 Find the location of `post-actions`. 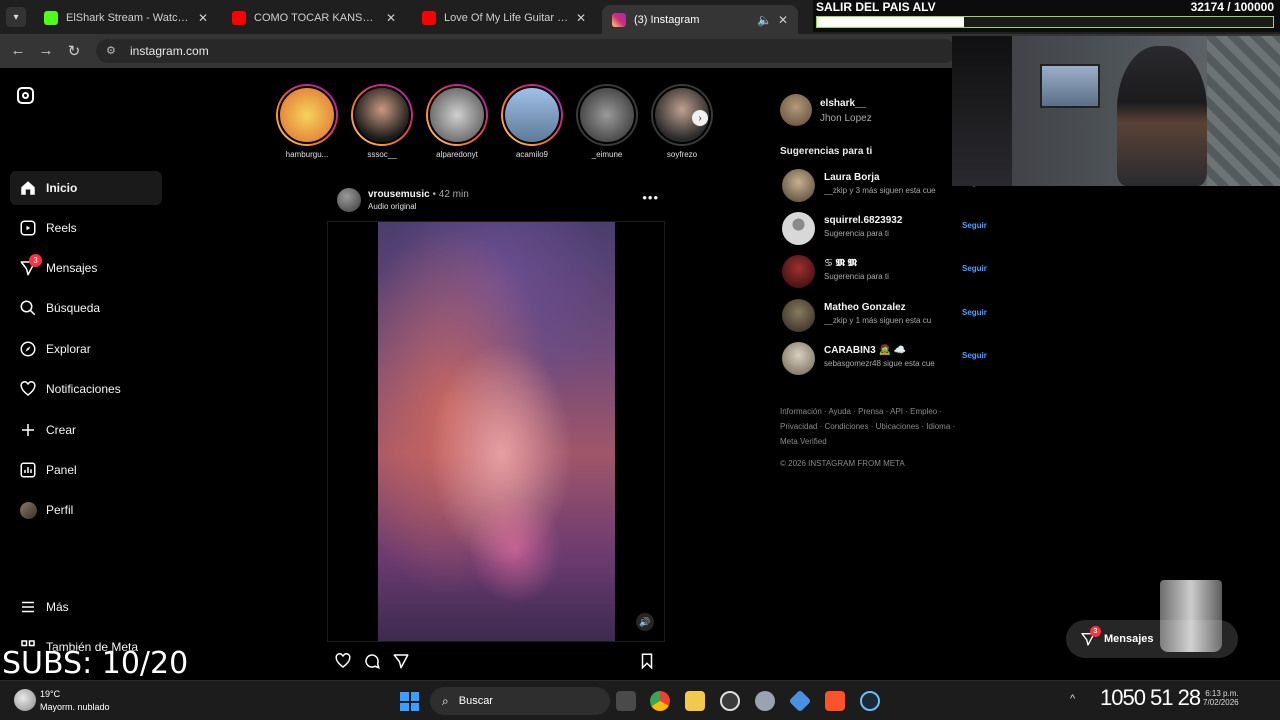

post-actions is located at coordinates (499, 661).